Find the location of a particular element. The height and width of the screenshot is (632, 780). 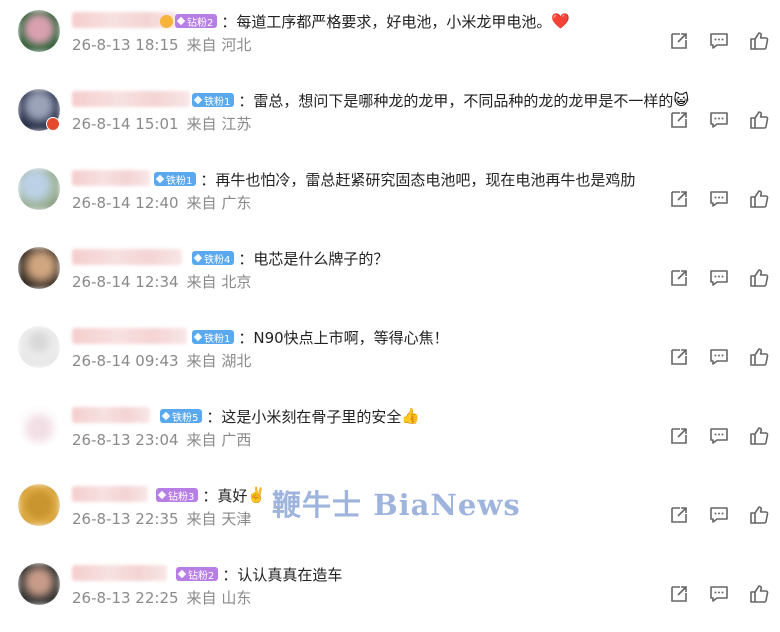

comment-meta: 26-8-13 22:35 来自 天津 is located at coordinates (165, 518).